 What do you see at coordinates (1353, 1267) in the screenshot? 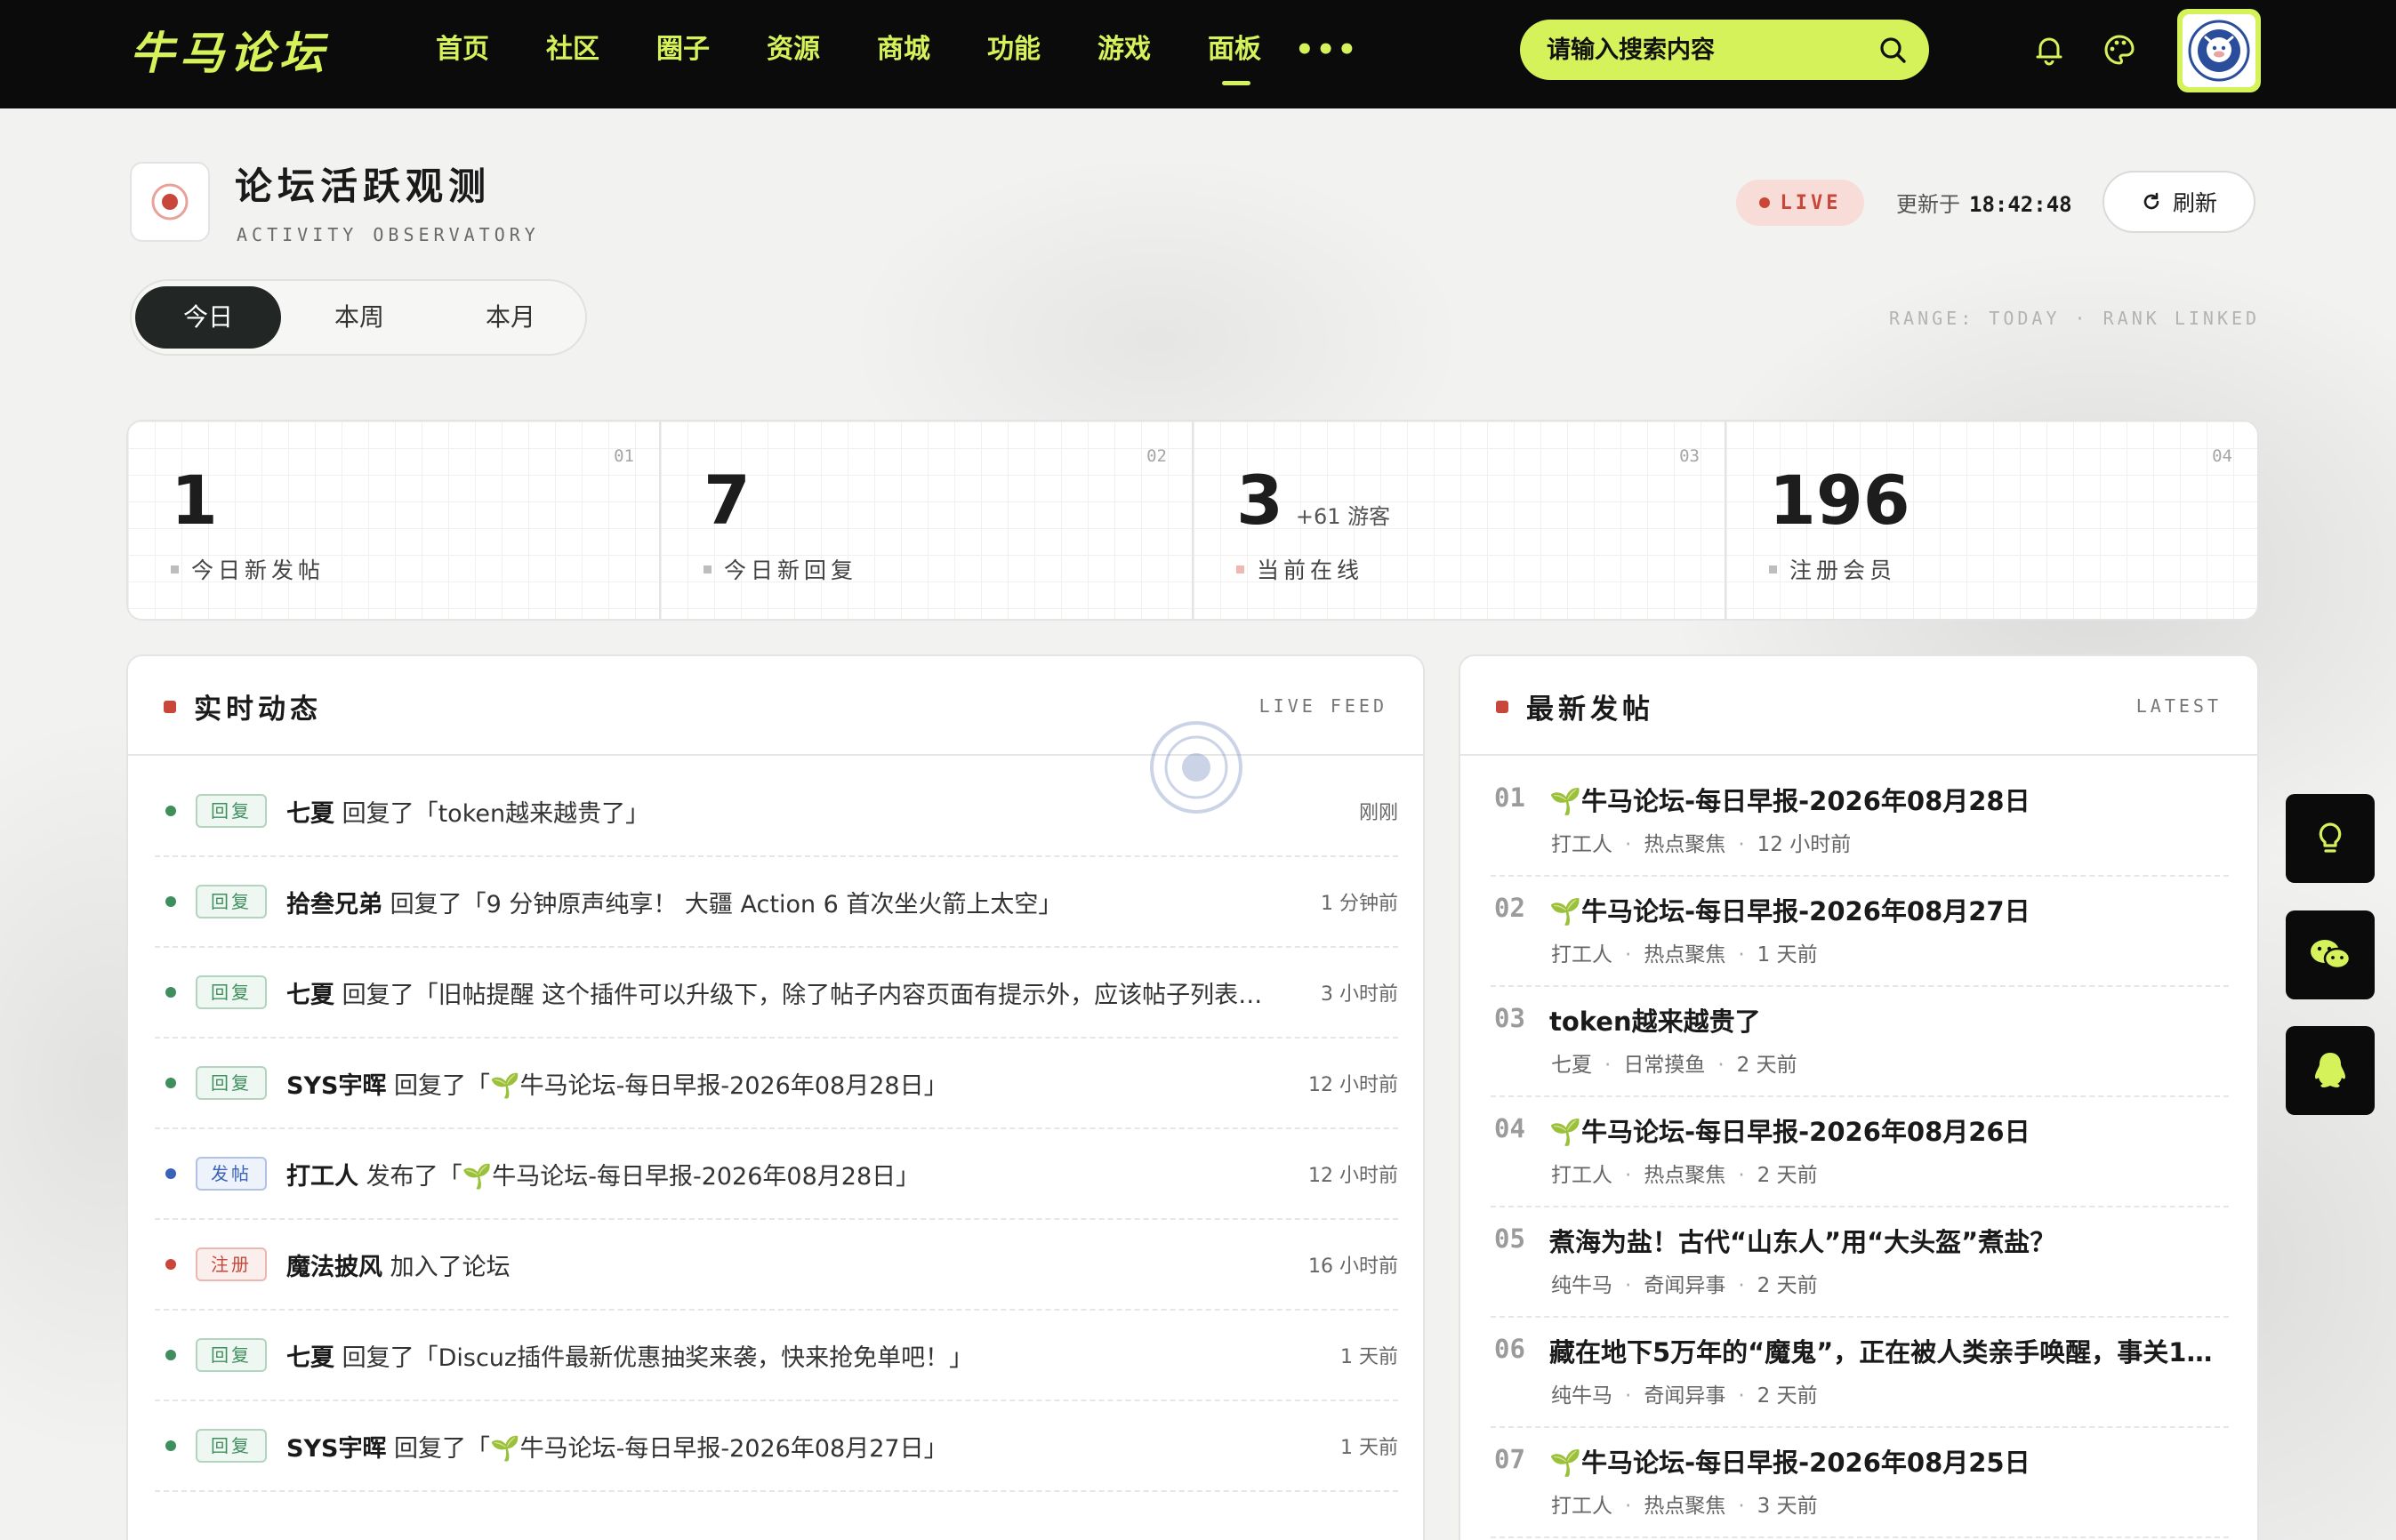
I see `feed-time: 16 小时前` at bounding box center [1353, 1267].